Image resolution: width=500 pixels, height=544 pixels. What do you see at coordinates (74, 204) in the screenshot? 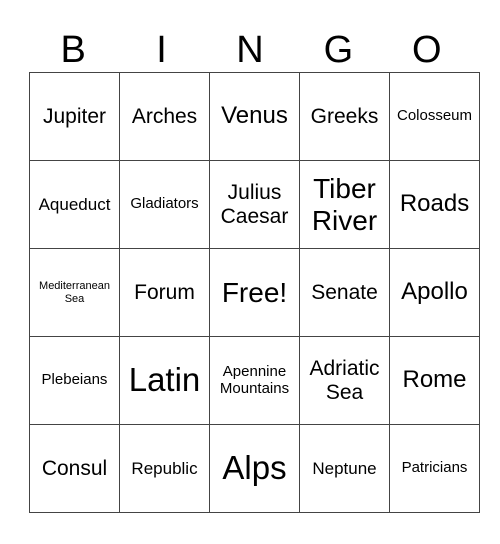
I see `bingo-cell: Aqueduct` at bounding box center [74, 204].